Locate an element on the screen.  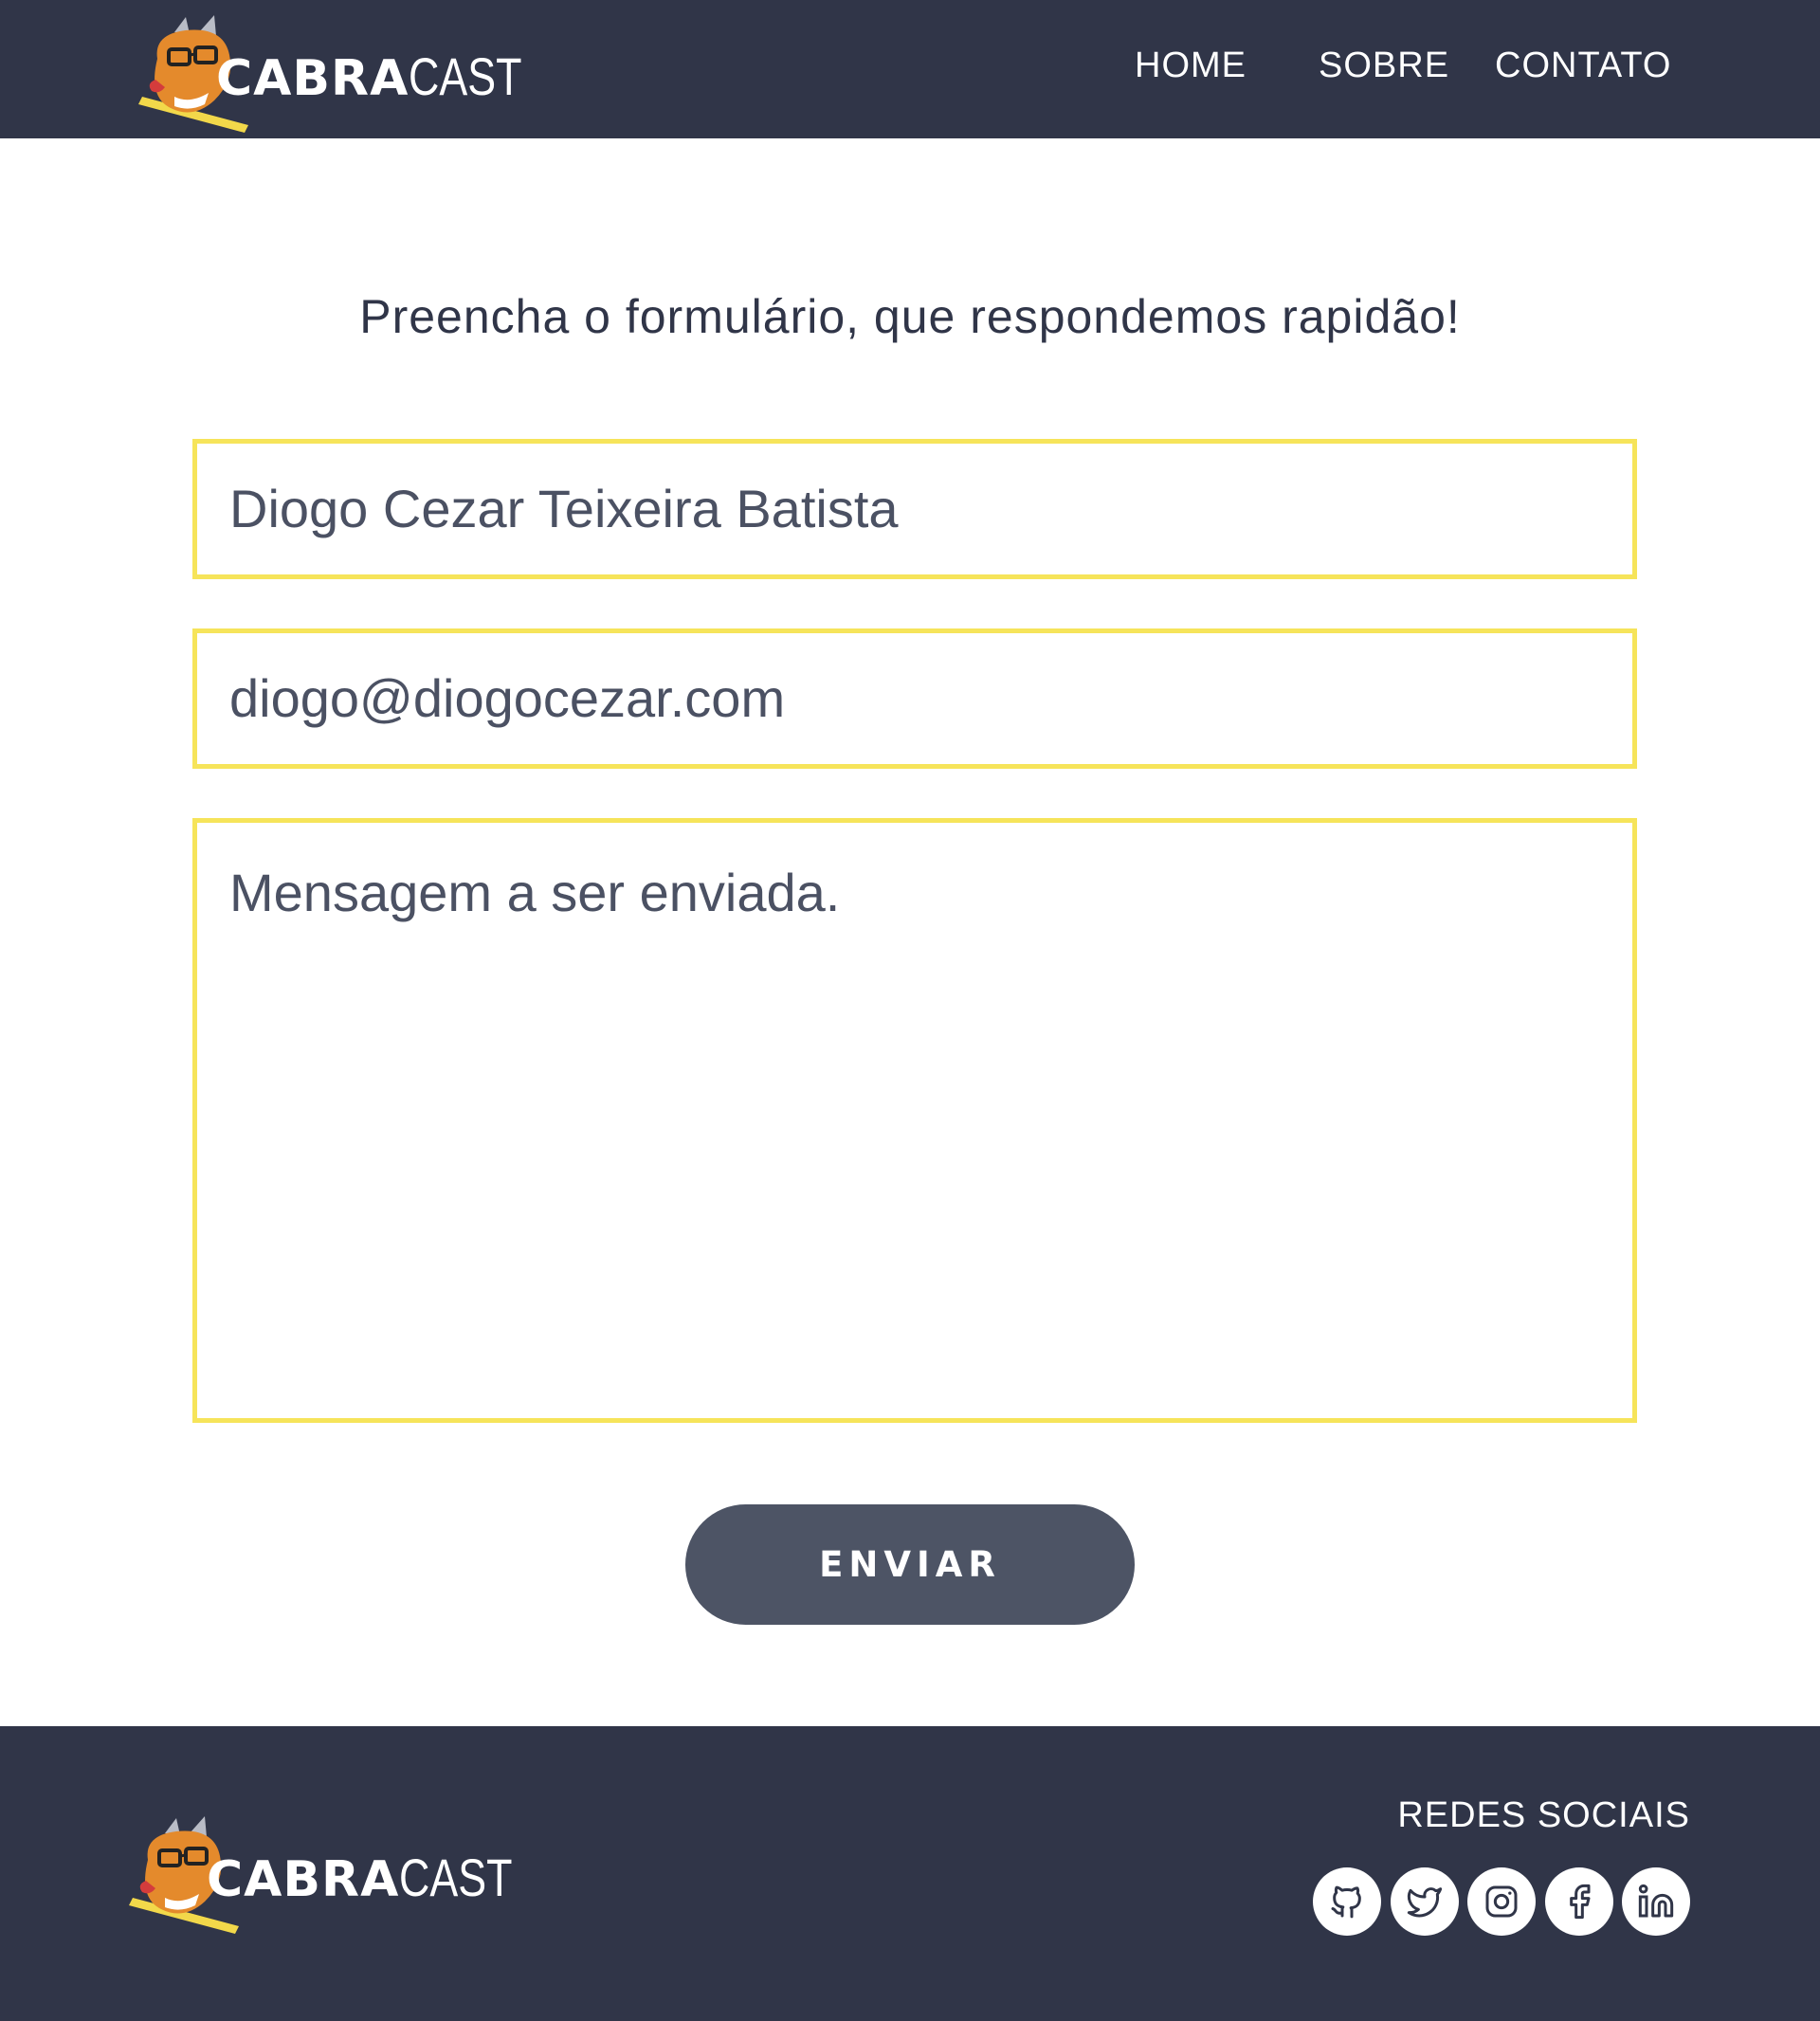
facebook-icon is located at coordinates (1580, 1902).